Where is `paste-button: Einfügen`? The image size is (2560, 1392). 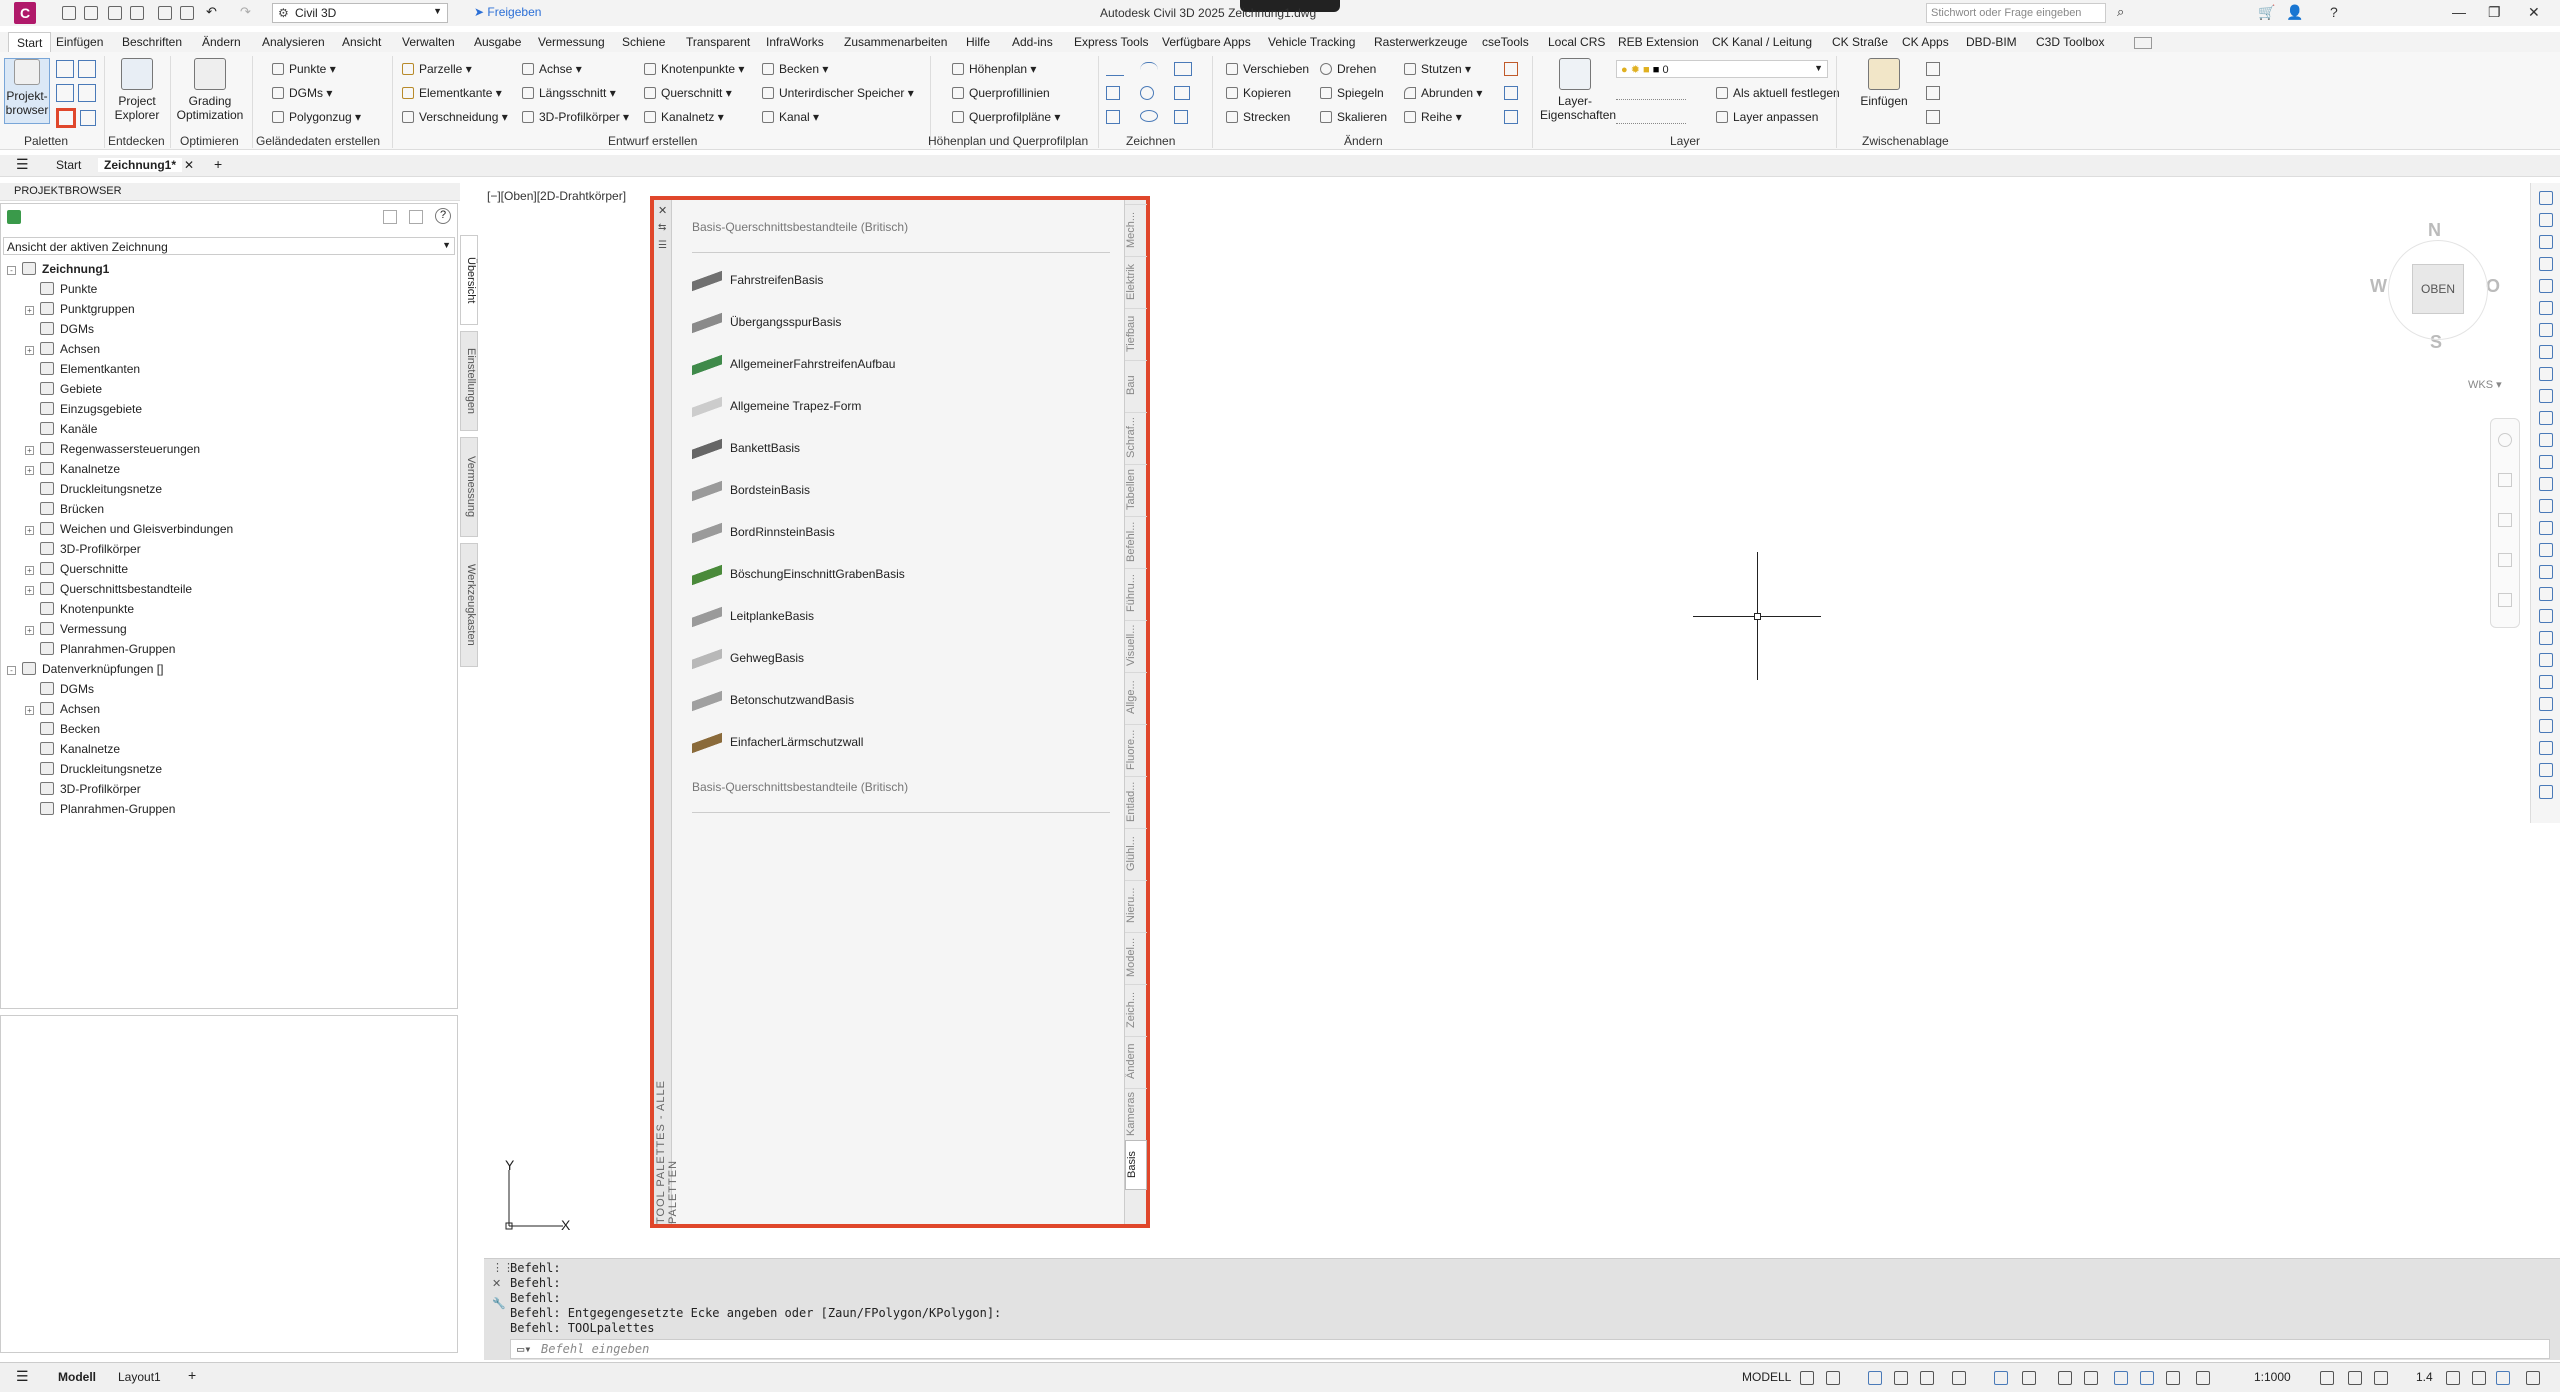 paste-button: Einfügen is located at coordinates (1884, 83).